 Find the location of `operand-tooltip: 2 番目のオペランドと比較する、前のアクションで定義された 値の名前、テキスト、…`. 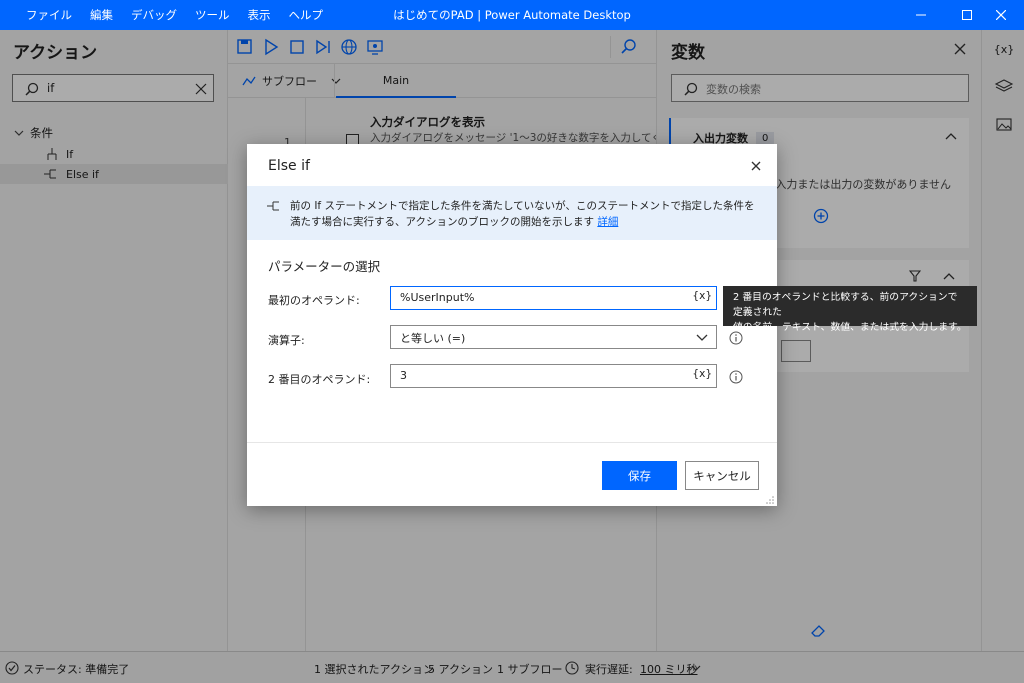

operand-tooltip: 2 番目のオペランドと比較する、前のアクションで定義された 値の名前、テキスト、… is located at coordinates (850, 309).